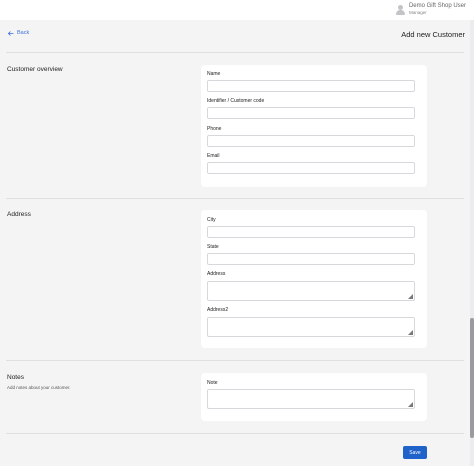  I want to click on back-link: Back, so click(18, 33).